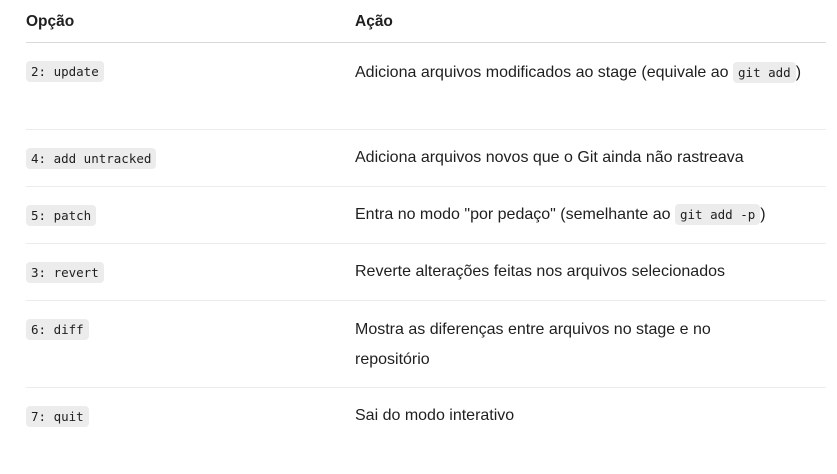 The image size is (837, 474). Describe the element at coordinates (590, 416) in the screenshot. I see `action-cell: Sai do modo interativo` at that location.